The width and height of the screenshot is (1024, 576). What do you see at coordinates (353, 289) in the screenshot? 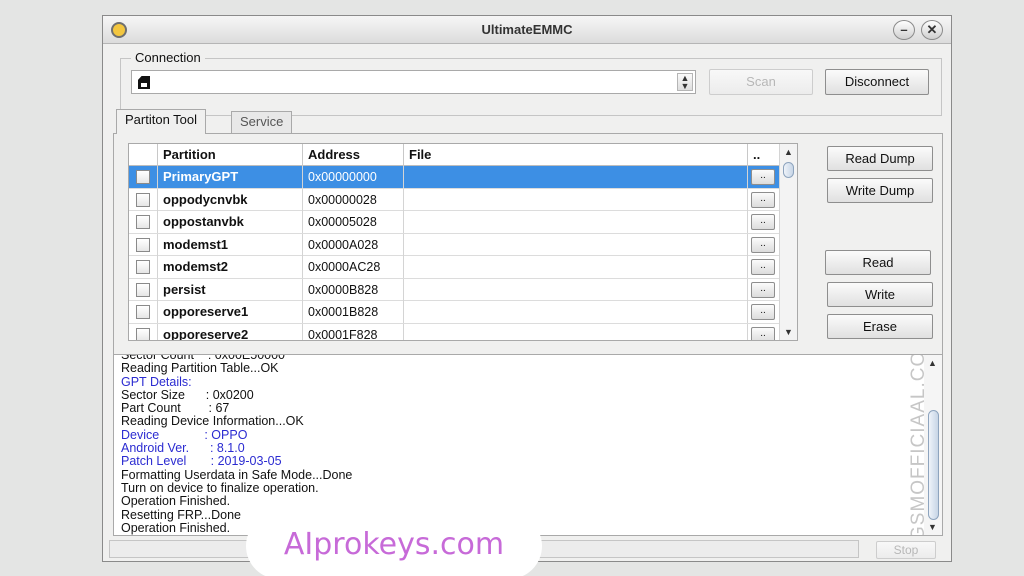
I see `partition-address: 0x0000B828` at bounding box center [353, 289].